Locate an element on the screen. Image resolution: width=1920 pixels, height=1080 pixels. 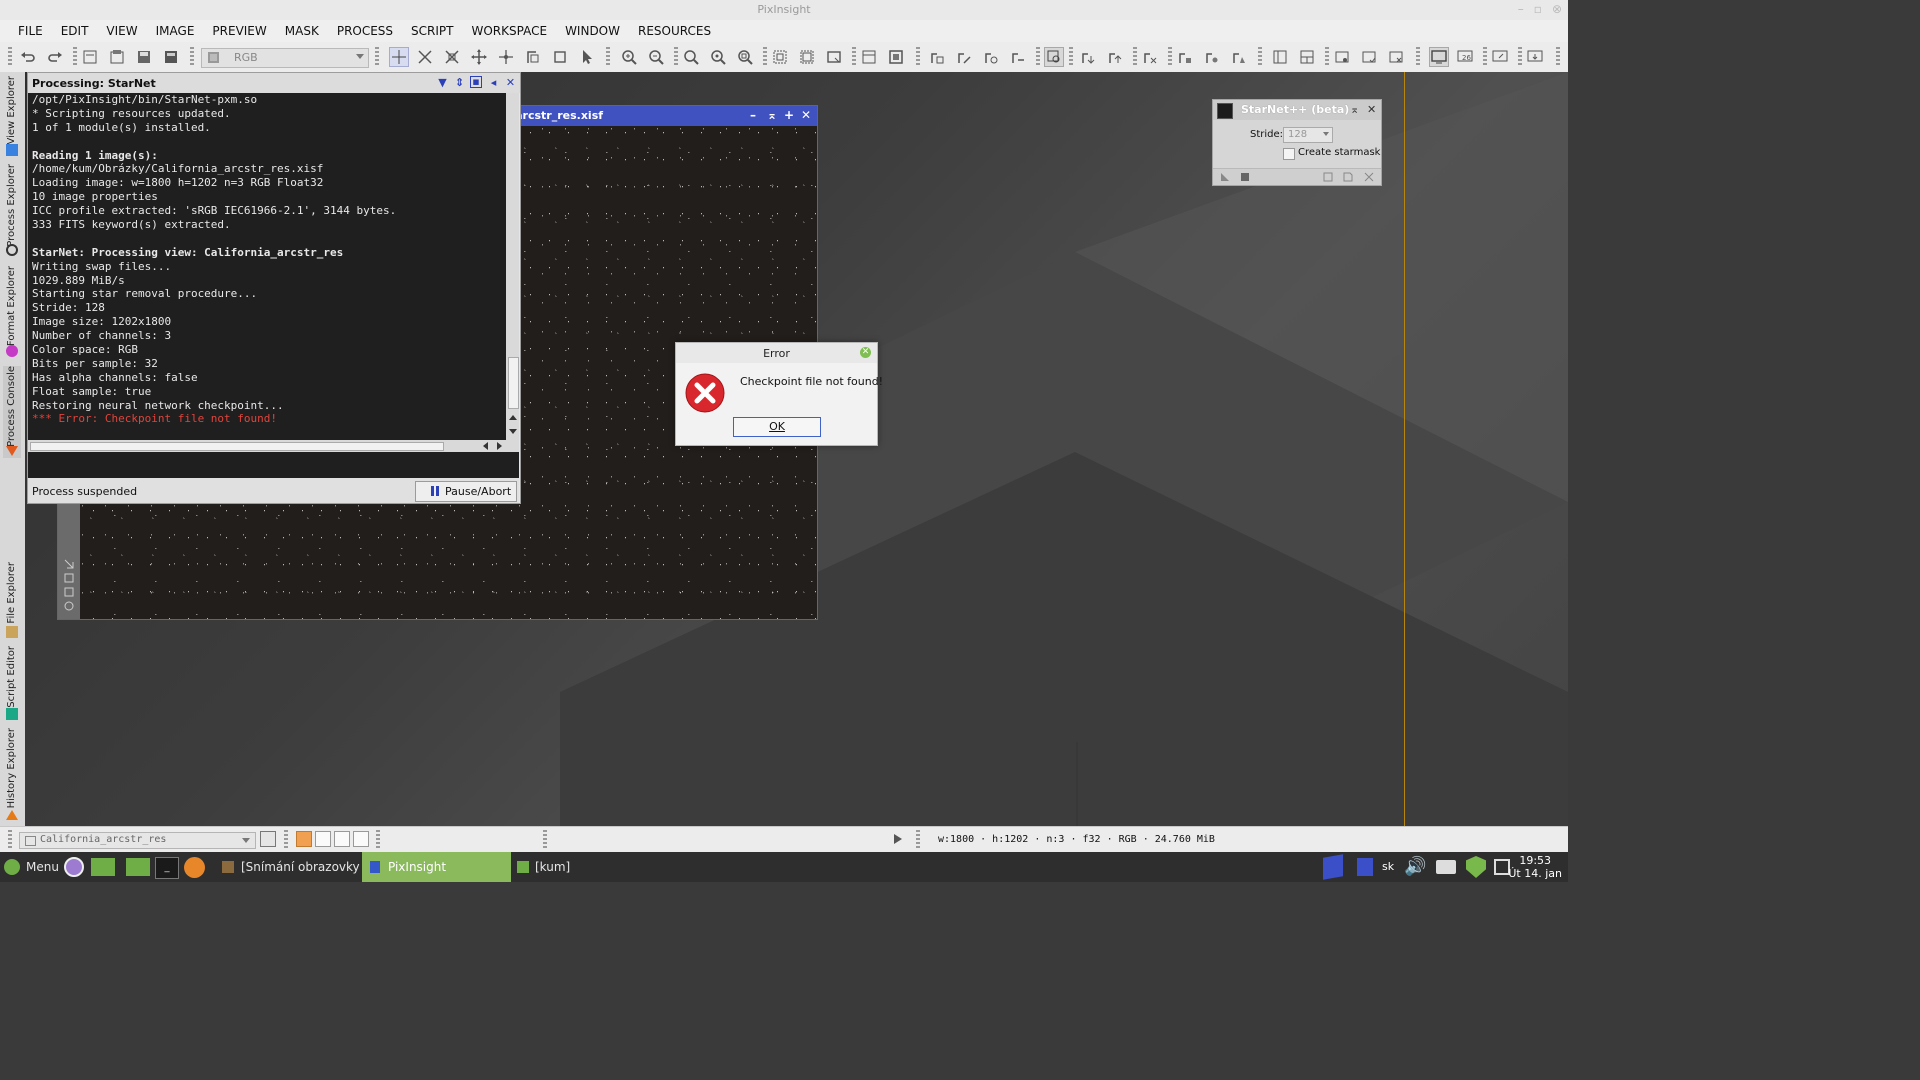
layout-icon is located at coordinates (1307, 57).